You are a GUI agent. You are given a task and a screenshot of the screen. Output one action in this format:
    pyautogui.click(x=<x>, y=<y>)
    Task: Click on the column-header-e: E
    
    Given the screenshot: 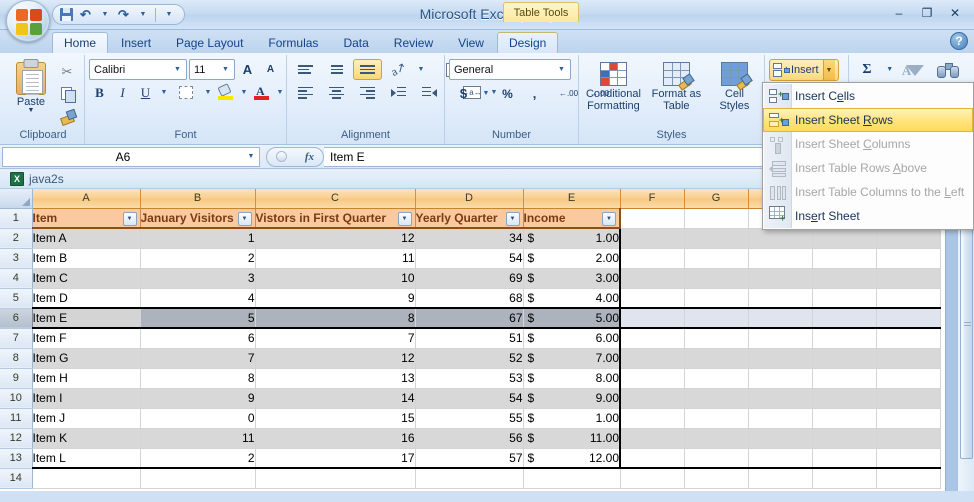 What is the action you would take?
    pyautogui.click(x=572, y=199)
    